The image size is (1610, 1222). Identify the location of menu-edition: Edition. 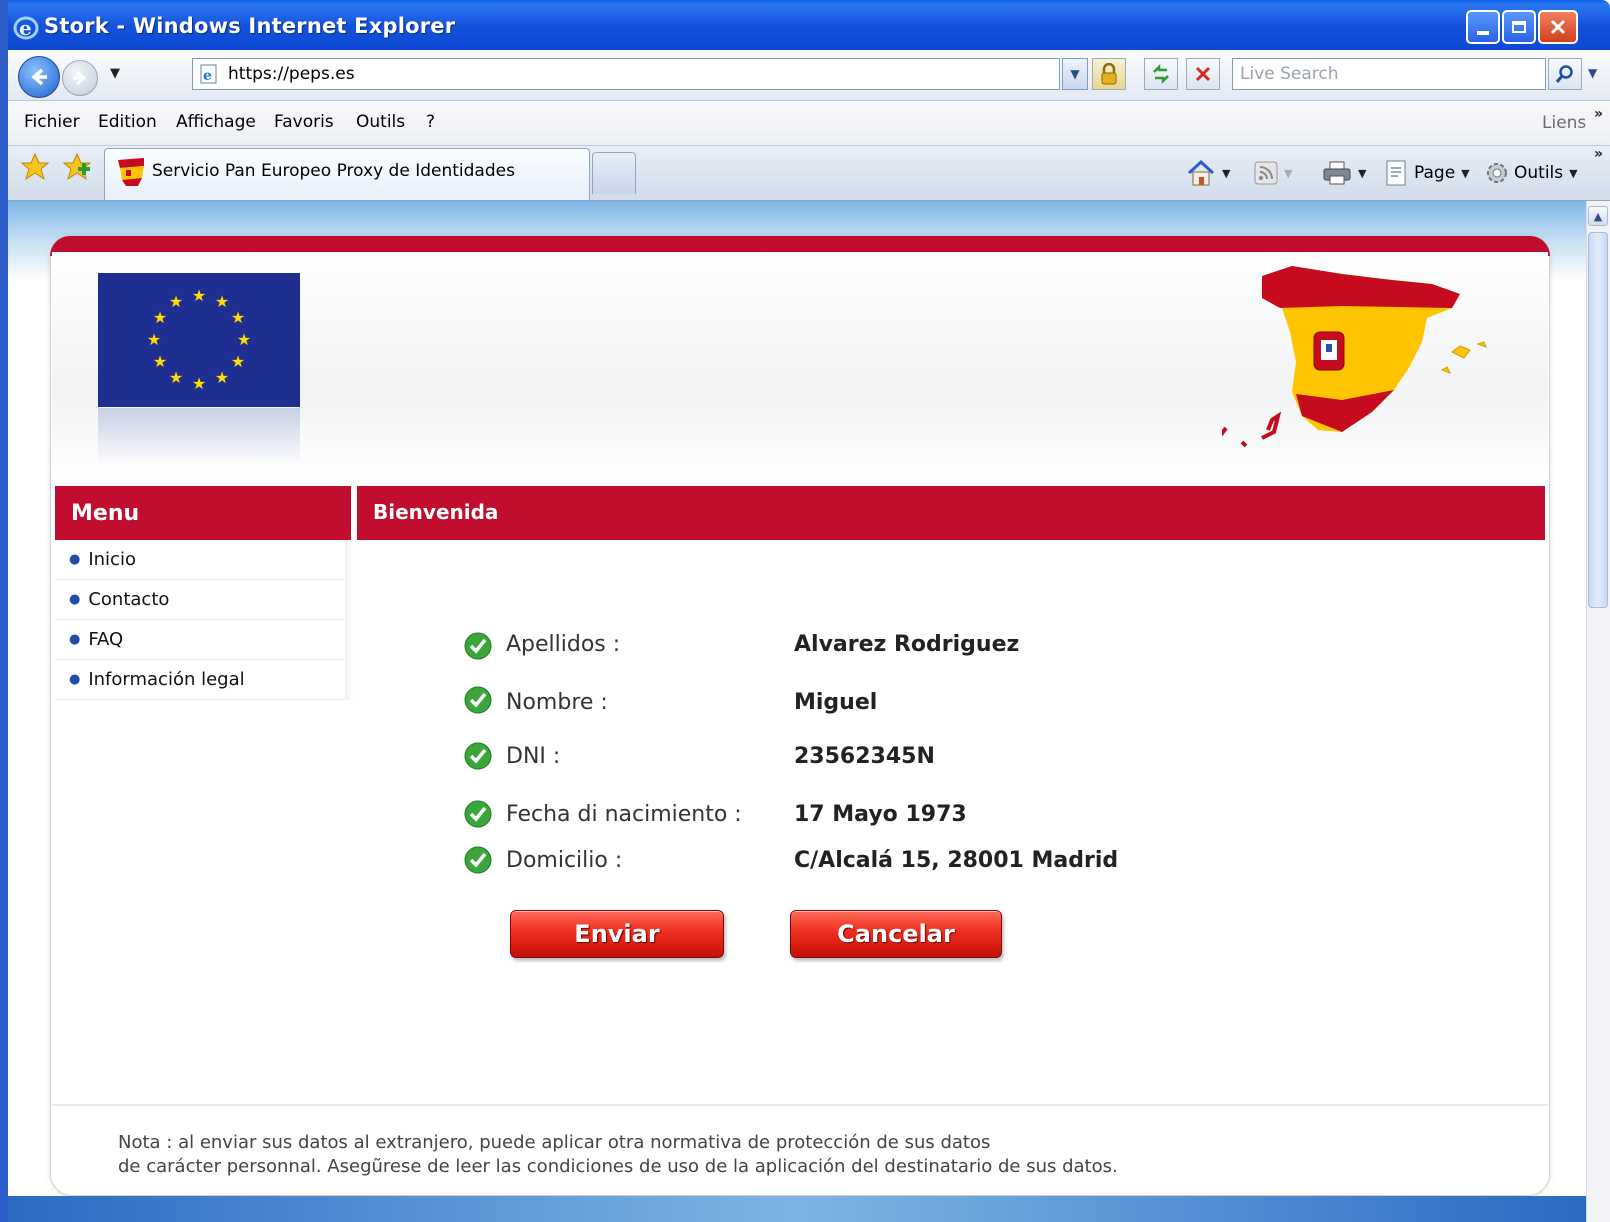
(127, 122).